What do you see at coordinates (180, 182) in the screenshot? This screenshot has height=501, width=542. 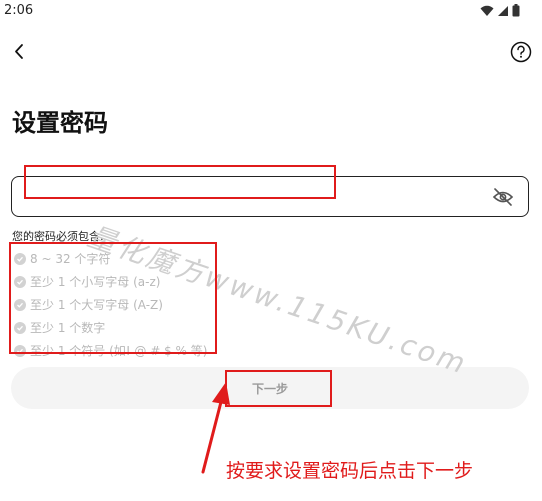 I see `annotation-box-password` at bounding box center [180, 182].